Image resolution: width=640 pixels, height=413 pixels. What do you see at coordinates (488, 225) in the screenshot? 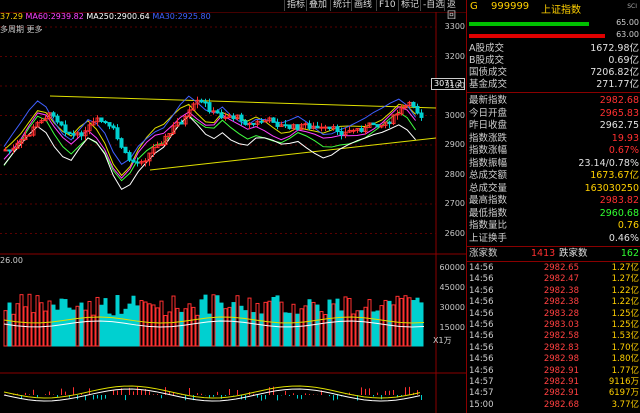
I see `quote-label: 指数量比` at bounding box center [488, 225].